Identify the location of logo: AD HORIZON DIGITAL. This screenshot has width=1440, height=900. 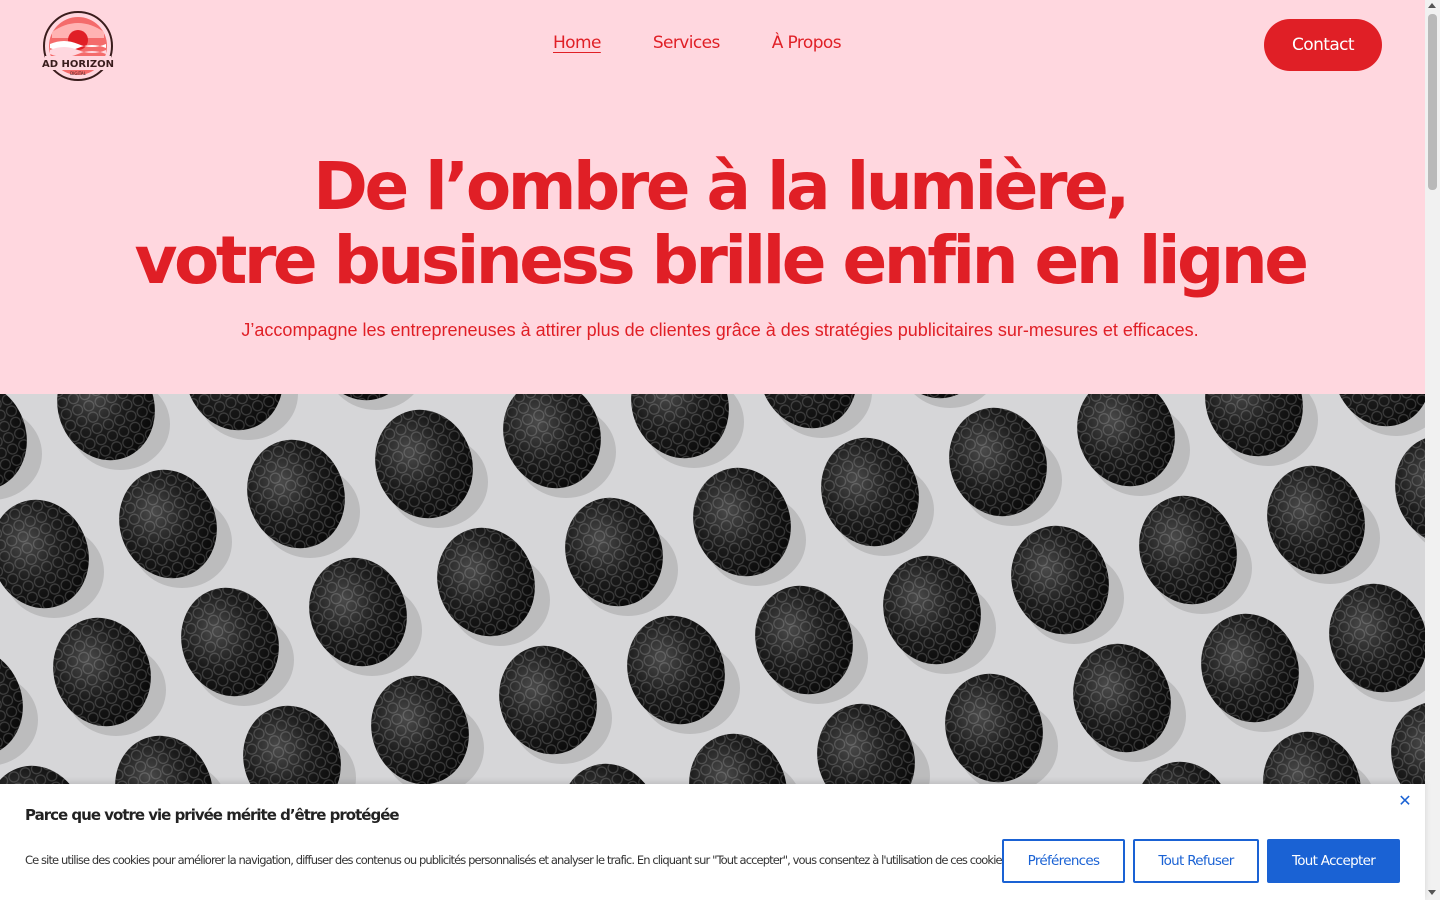
(78, 46).